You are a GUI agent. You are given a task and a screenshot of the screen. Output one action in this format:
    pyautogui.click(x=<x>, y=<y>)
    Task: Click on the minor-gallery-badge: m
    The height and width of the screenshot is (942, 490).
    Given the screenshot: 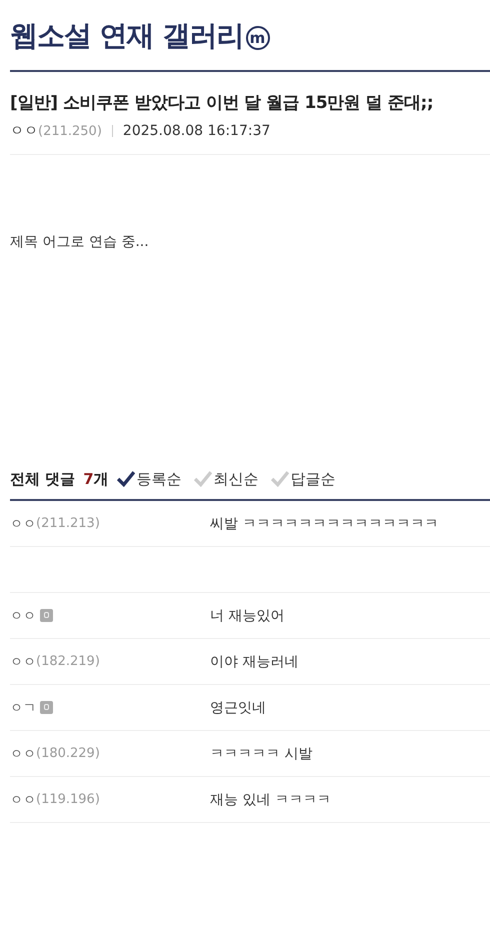 What is the action you would take?
    pyautogui.click(x=258, y=38)
    